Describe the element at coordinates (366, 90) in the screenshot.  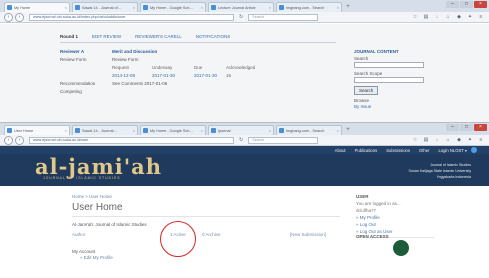
I see `search-button: Search` at that location.